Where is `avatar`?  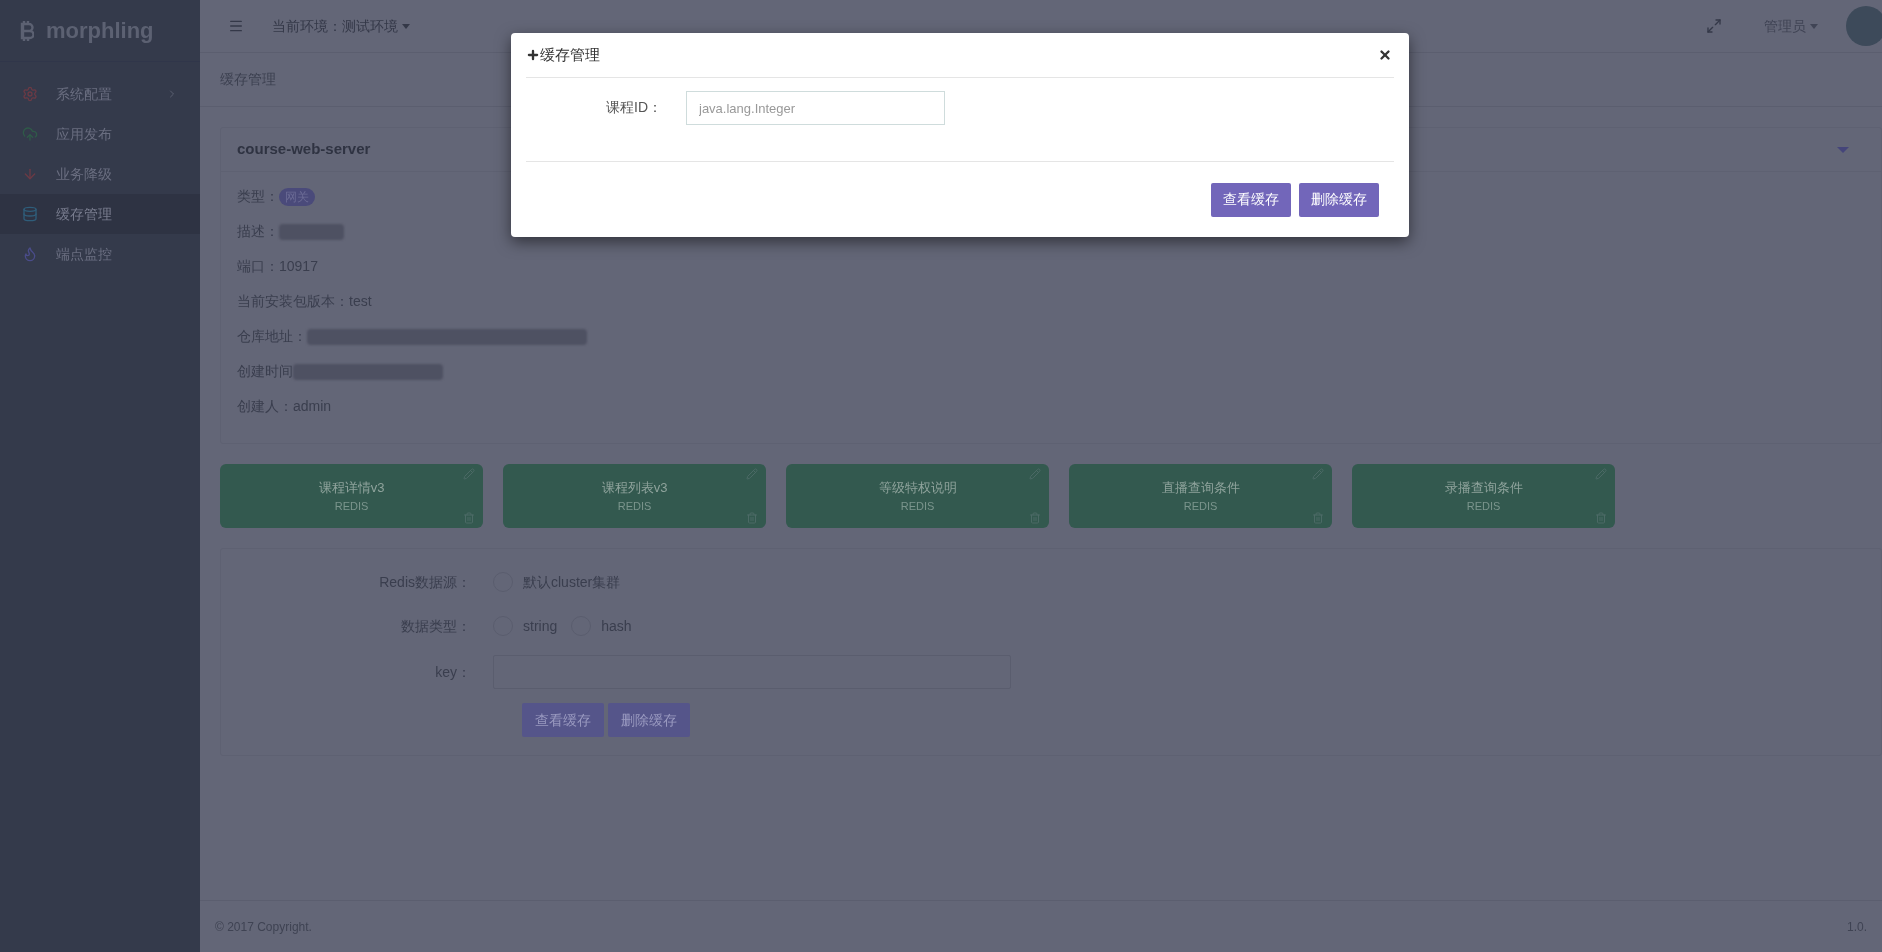 avatar is located at coordinates (1864, 26).